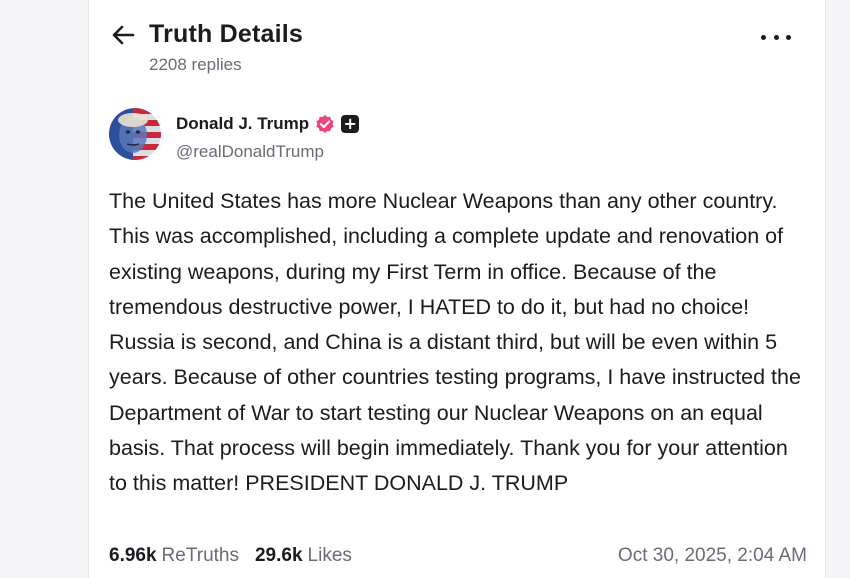 This screenshot has height=578, width=850. Describe the element at coordinates (350, 124) in the screenshot. I see `plus-badge-icon: +` at that location.